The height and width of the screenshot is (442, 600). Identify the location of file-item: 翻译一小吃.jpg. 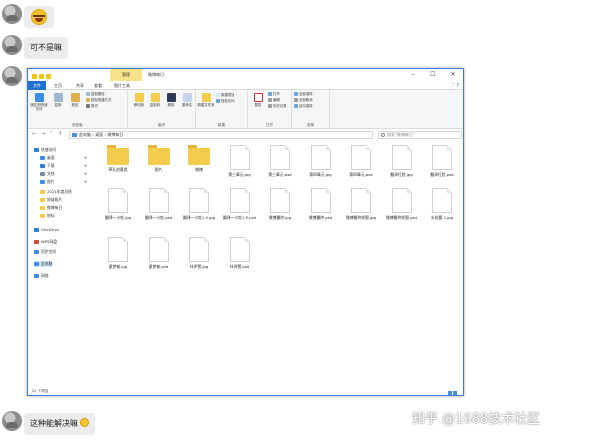
(118, 204).